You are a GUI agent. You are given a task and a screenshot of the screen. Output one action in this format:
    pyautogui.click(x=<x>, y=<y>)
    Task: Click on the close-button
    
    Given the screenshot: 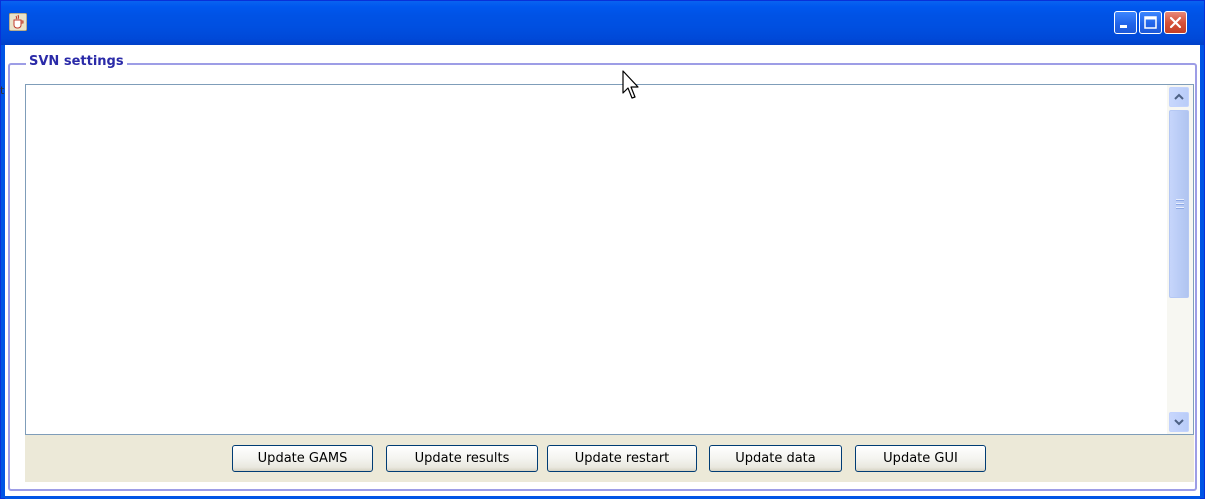 What is the action you would take?
    pyautogui.click(x=1175, y=22)
    